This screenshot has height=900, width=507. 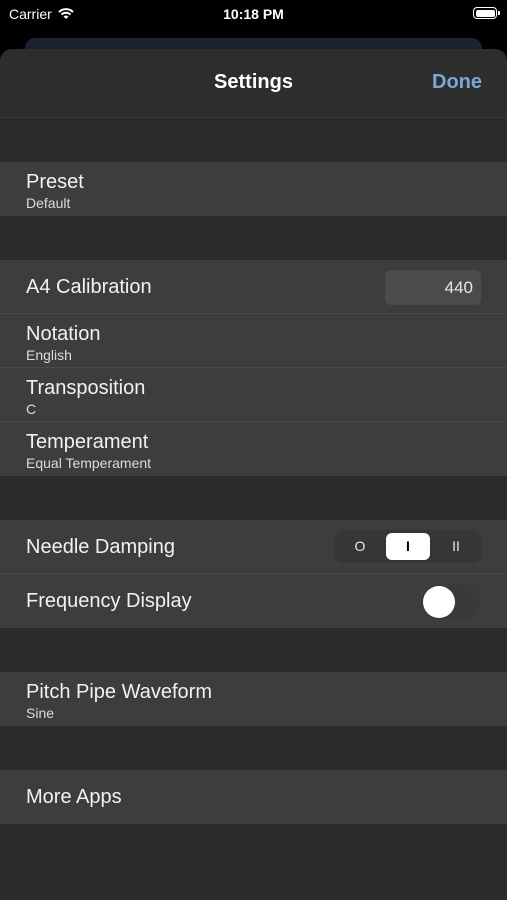 I want to click on toggle-knob, so click(x=439, y=602).